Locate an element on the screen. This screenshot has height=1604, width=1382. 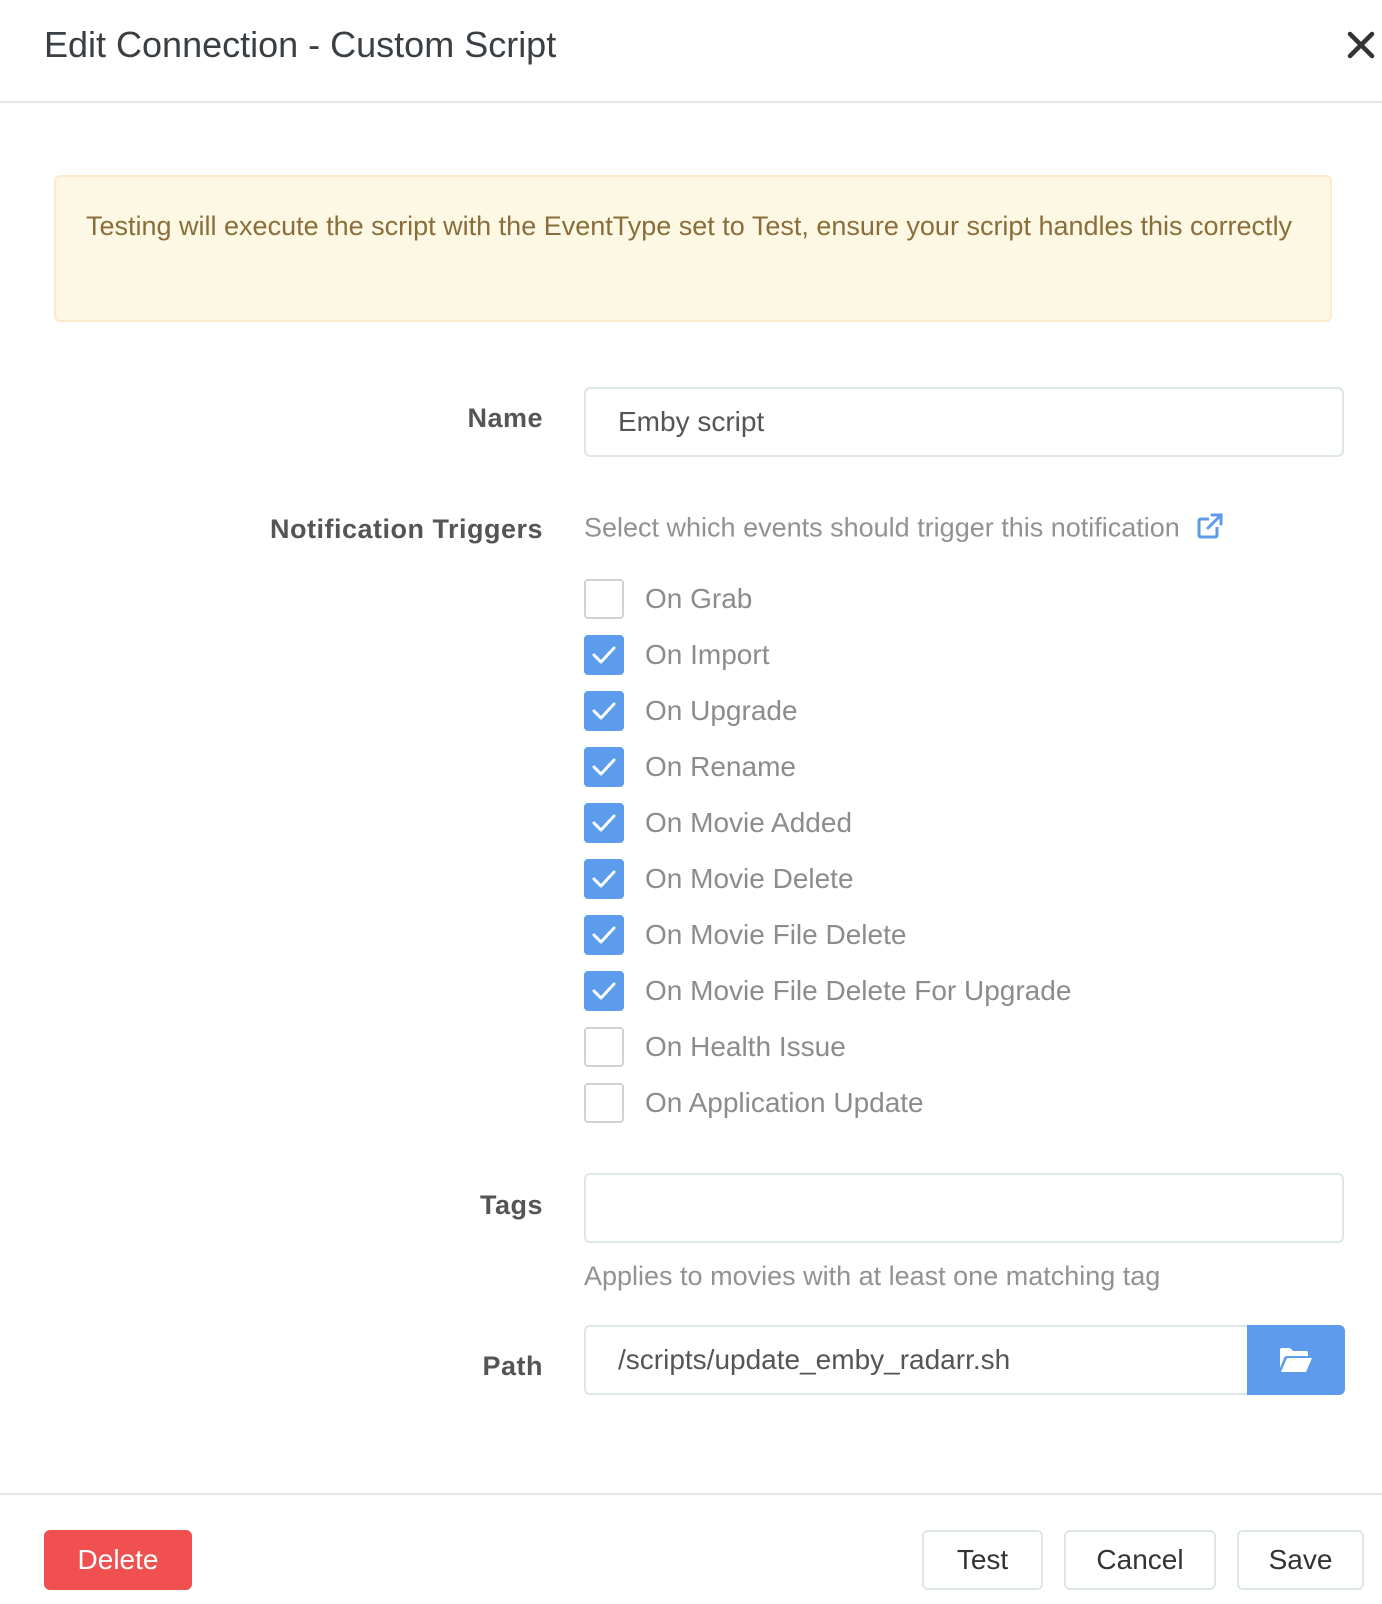
trigger-label: On Health Issue is located at coordinates (745, 1046).